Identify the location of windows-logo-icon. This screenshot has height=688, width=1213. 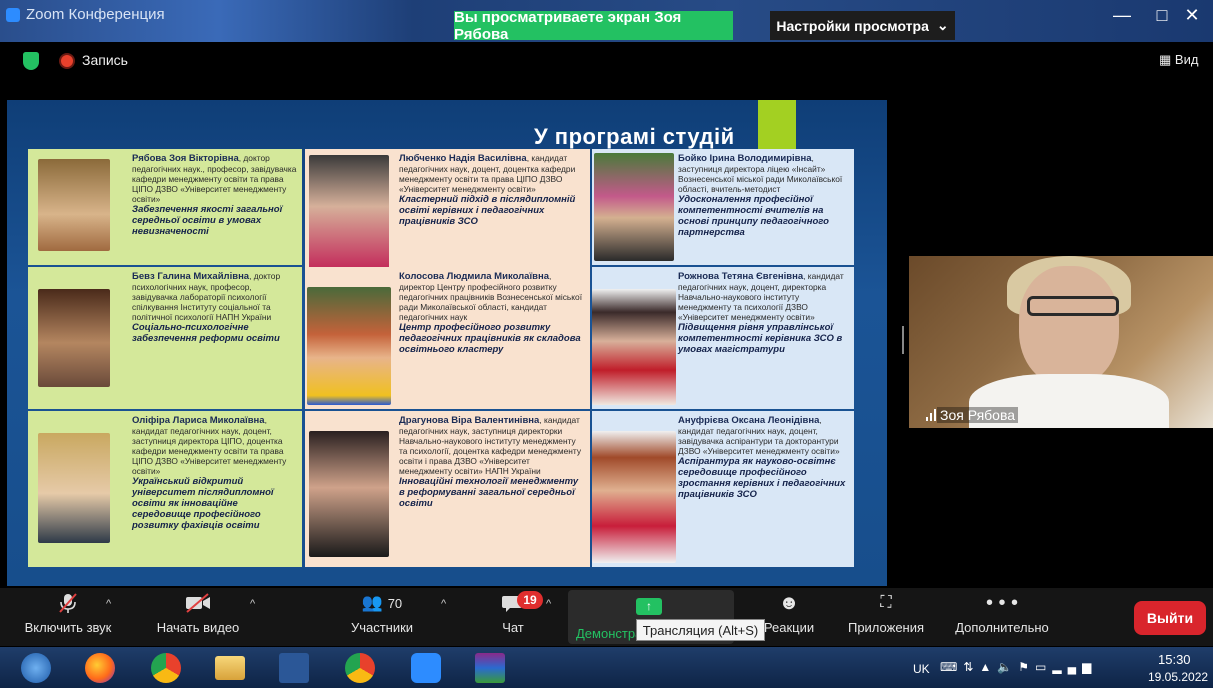
(36, 668).